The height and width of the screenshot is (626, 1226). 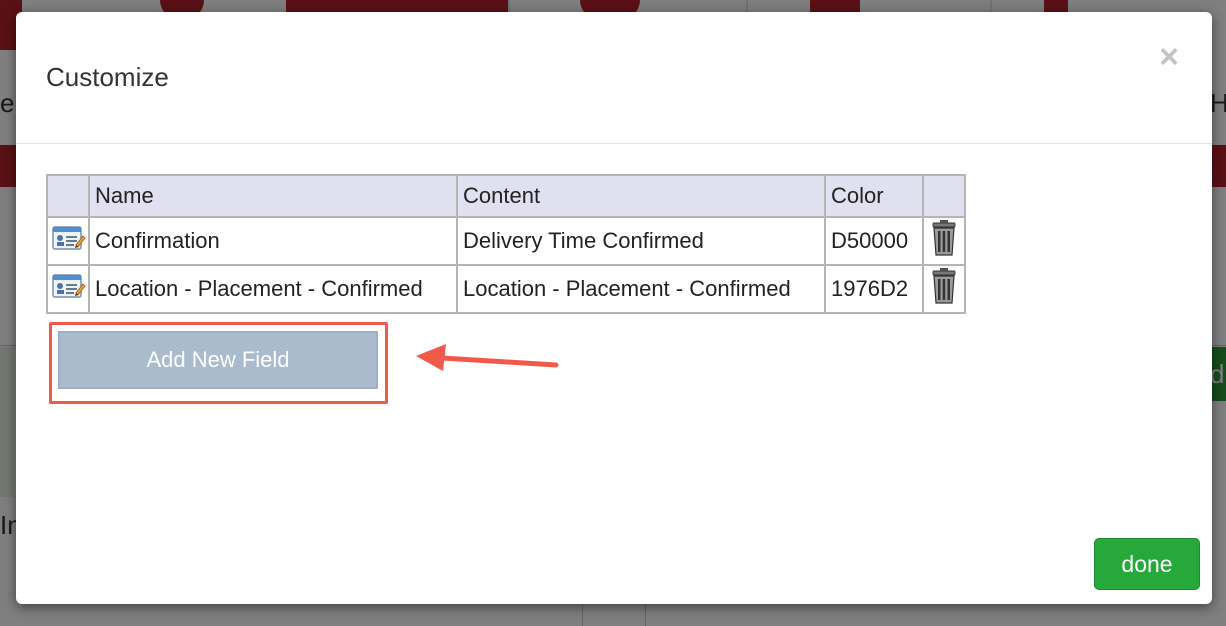 I want to click on row-color: D50000, so click(x=874, y=241).